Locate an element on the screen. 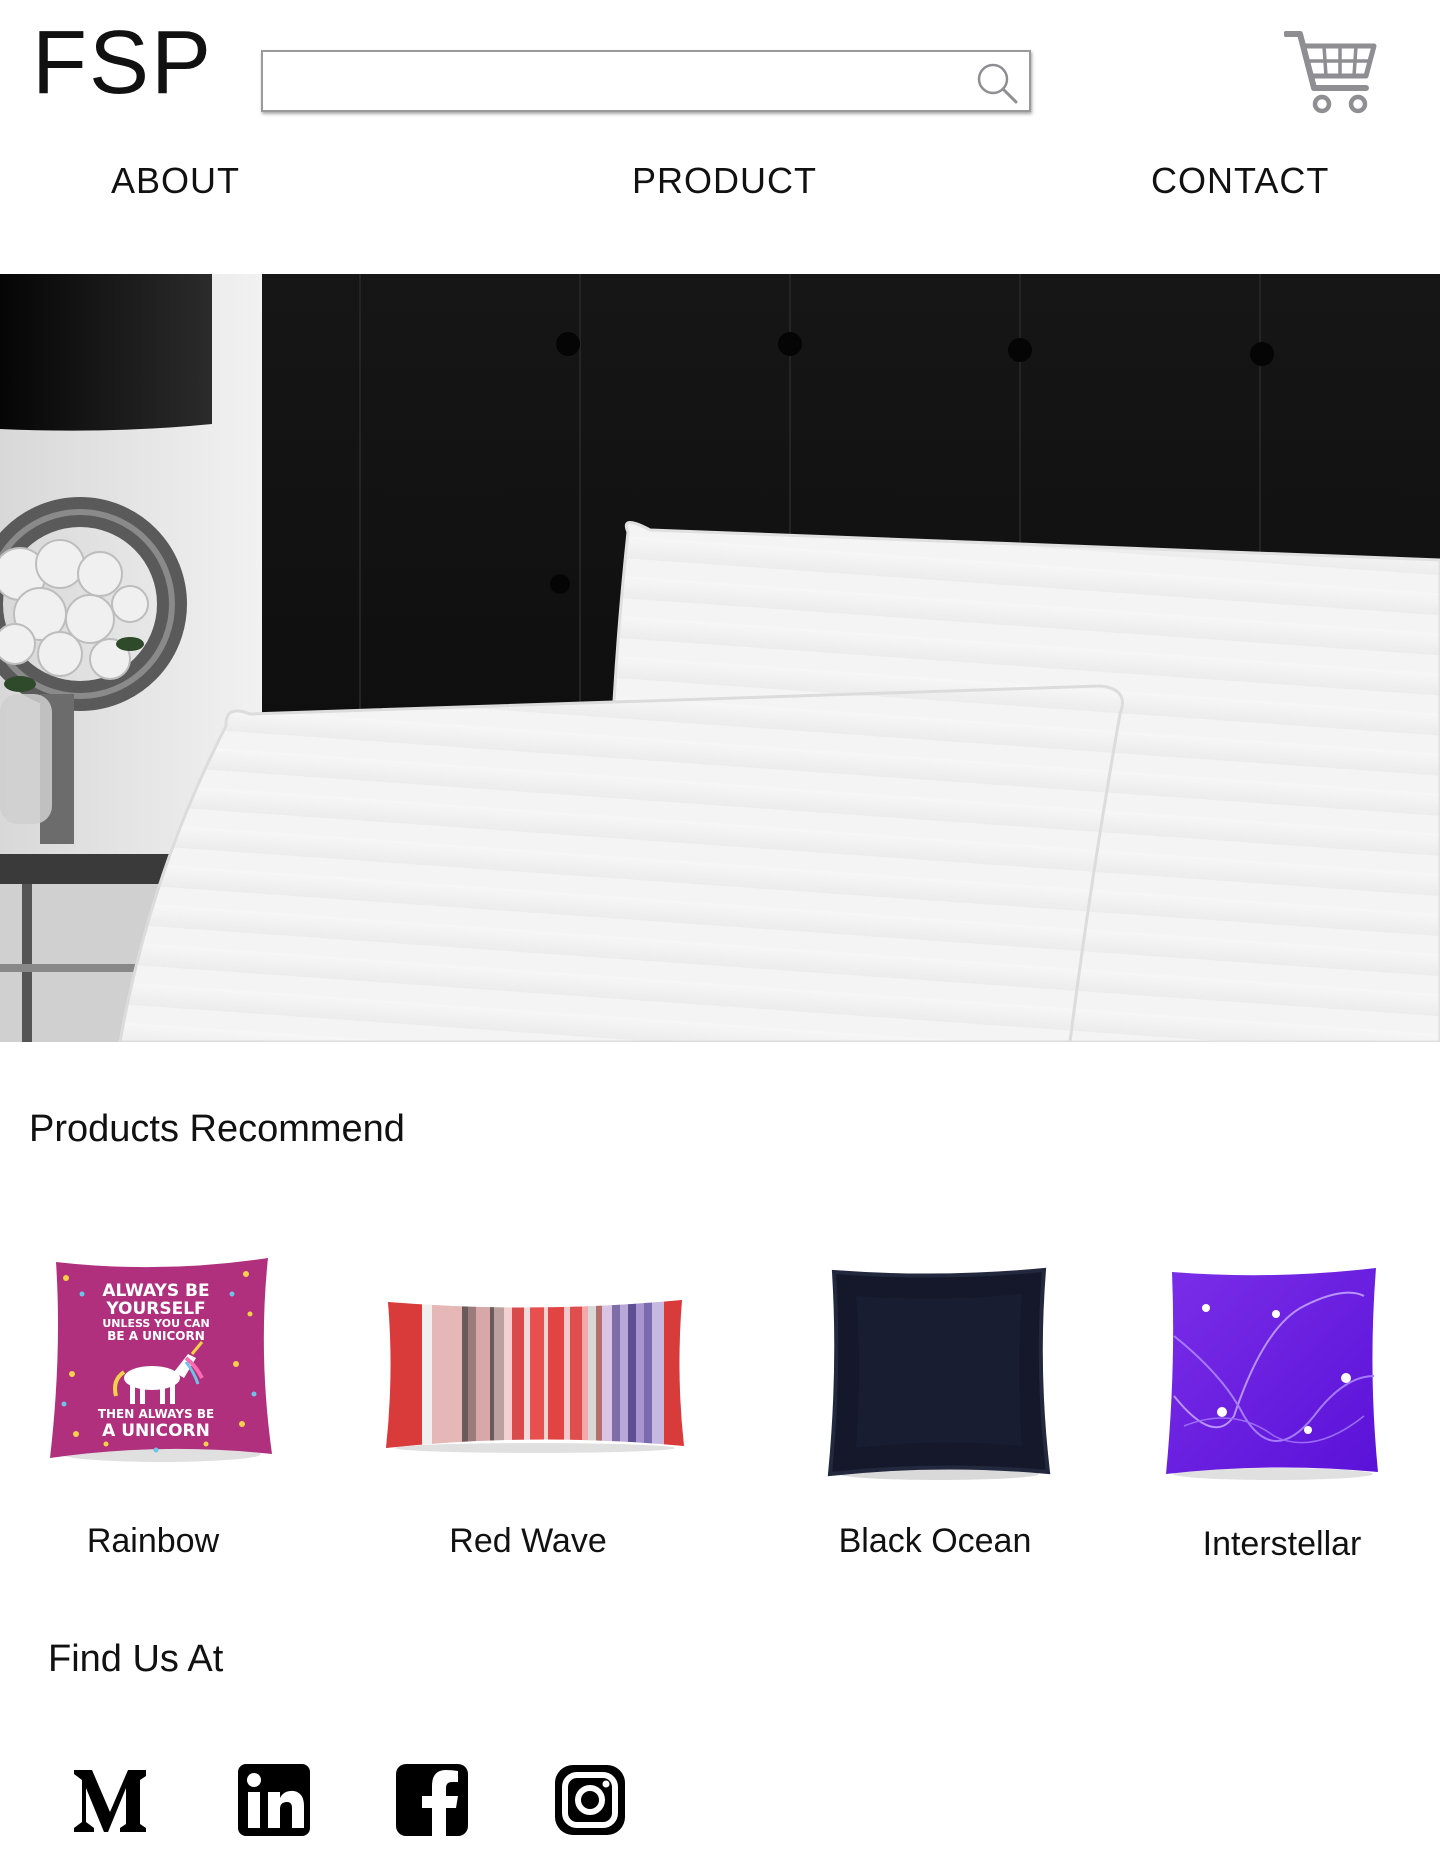 Image resolution: width=1440 pixels, height=1874 pixels. product-black-ocean-image is located at coordinates (939, 1373).